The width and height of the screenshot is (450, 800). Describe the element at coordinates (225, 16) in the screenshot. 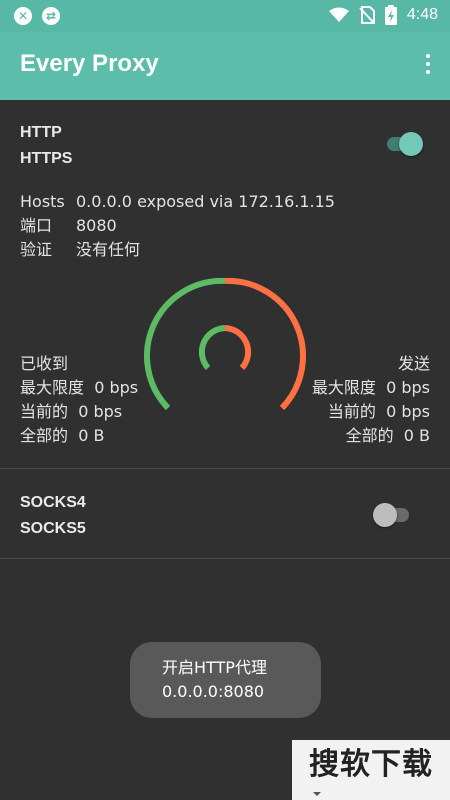

I see `status-bar: ✕ ⇄ 4:48` at that location.